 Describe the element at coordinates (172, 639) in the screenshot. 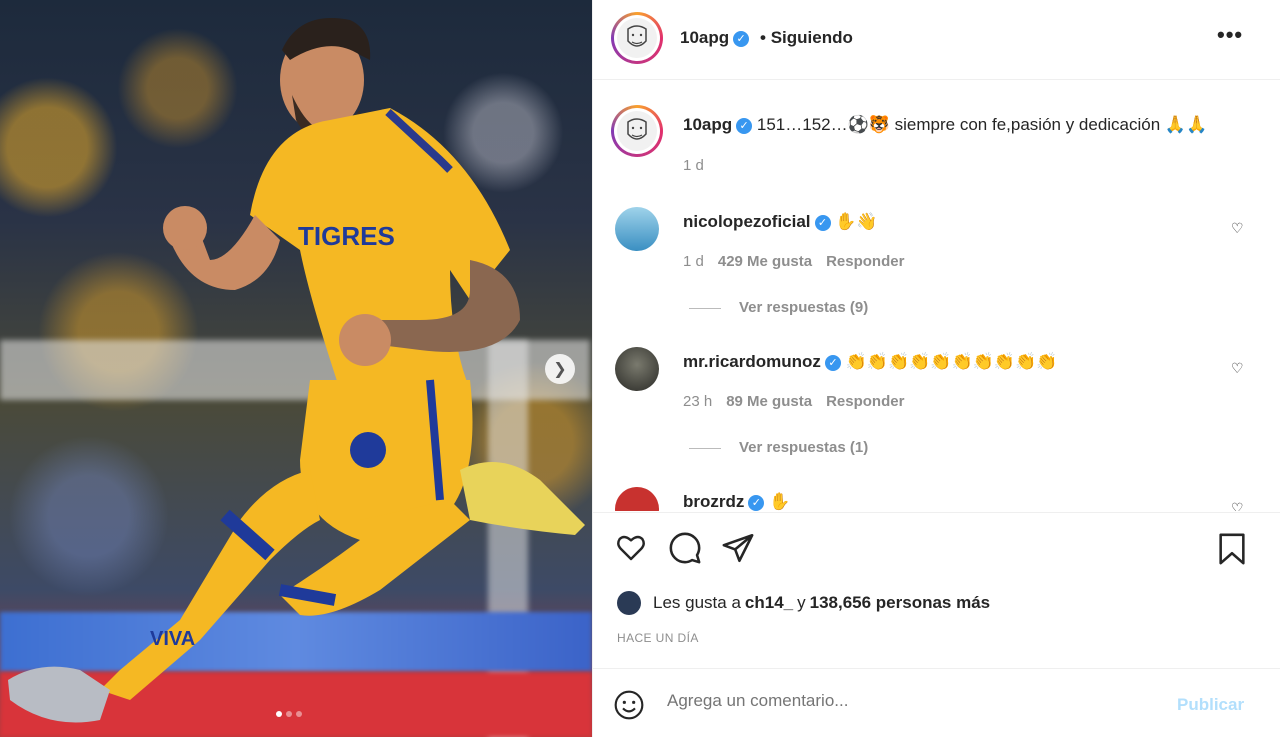

I see `sponsor-text: VIVA` at that location.